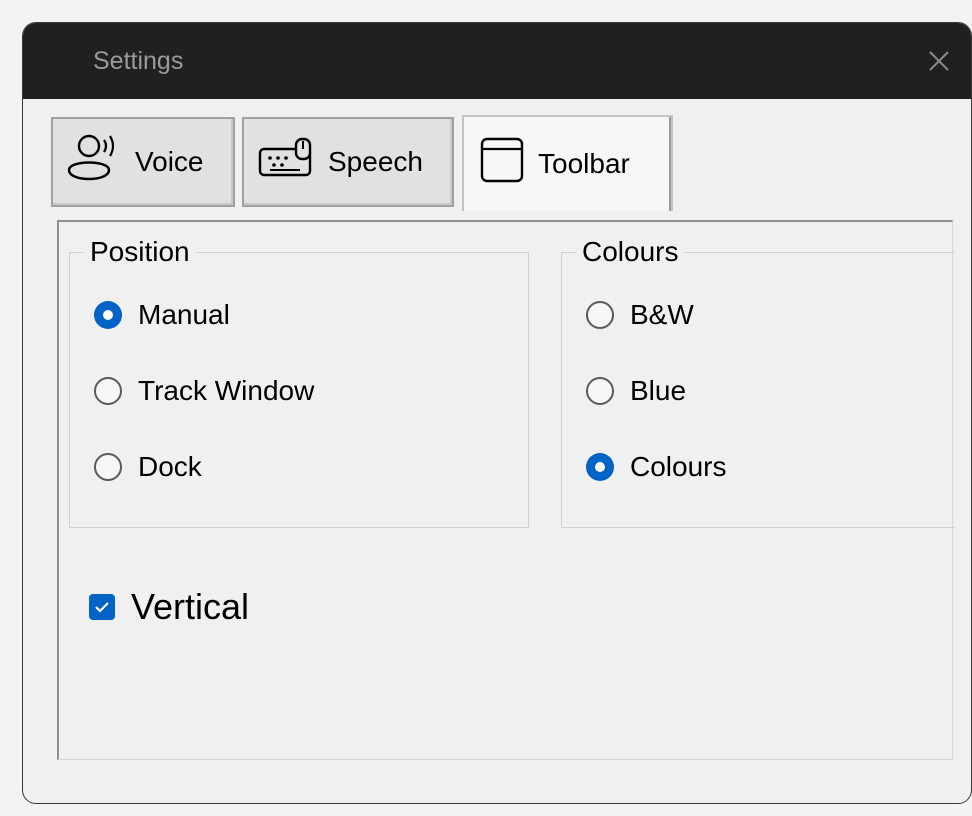 Image resolution: width=972 pixels, height=816 pixels. I want to click on close-icon, so click(939, 61).